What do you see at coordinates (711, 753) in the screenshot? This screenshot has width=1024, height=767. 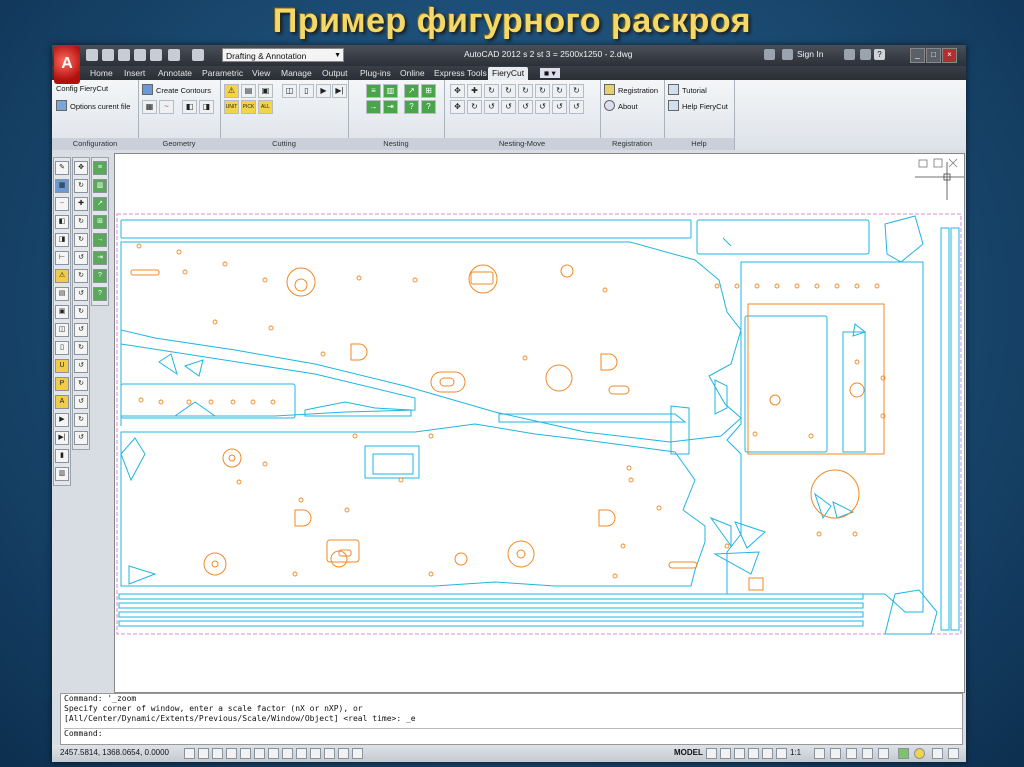 I see `layout-icon` at bounding box center [711, 753].